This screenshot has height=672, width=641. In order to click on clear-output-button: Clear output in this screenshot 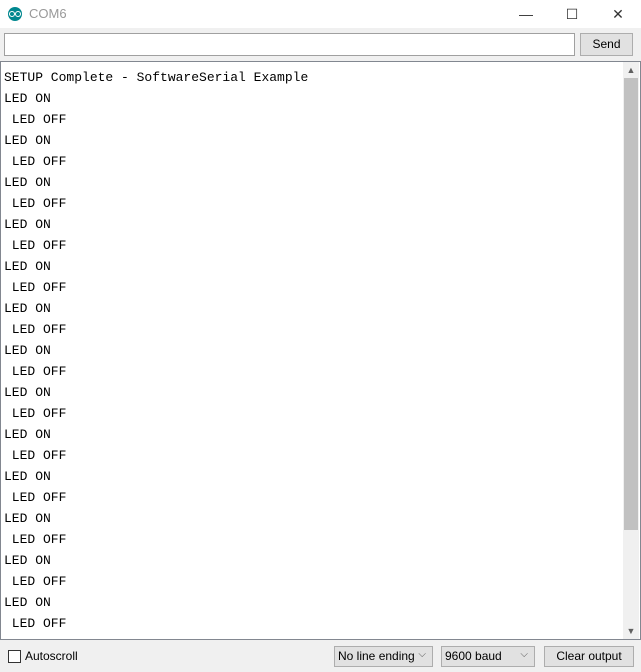, I will do `click(589, 656)`.